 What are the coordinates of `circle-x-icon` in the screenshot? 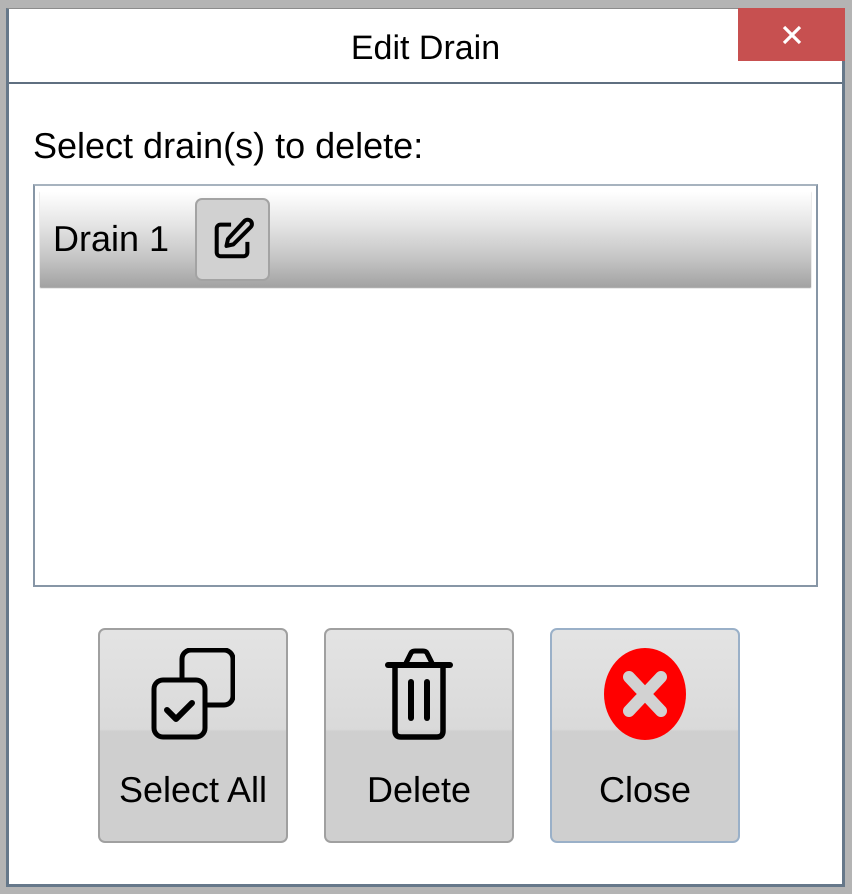 It's located at (645, 694).